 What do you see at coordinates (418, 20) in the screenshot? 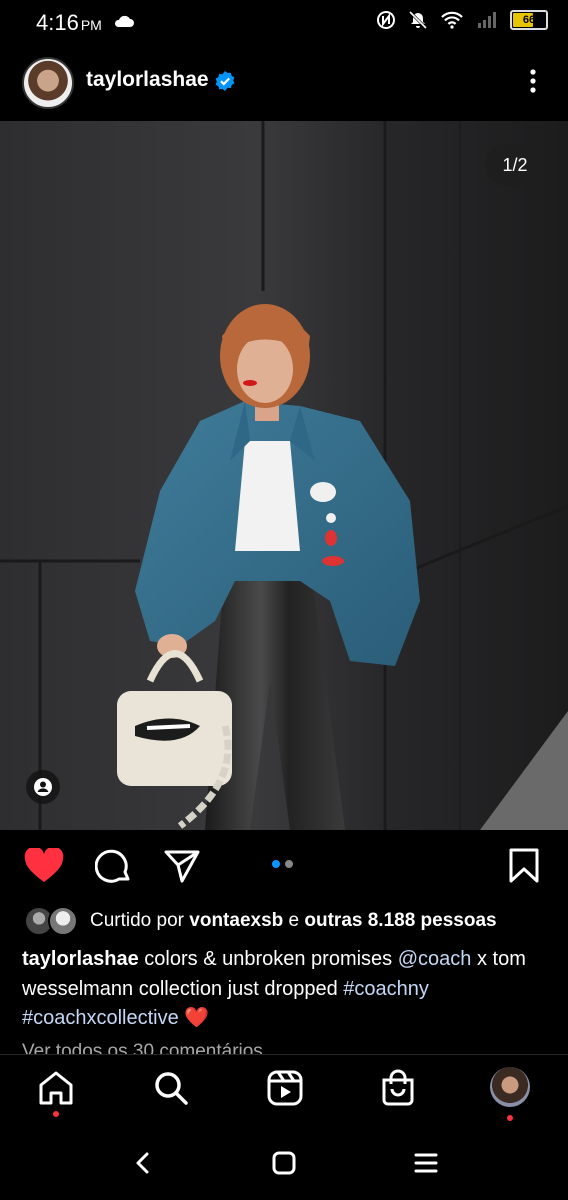
I see `mute-icon` at bounding box center [418, 20].